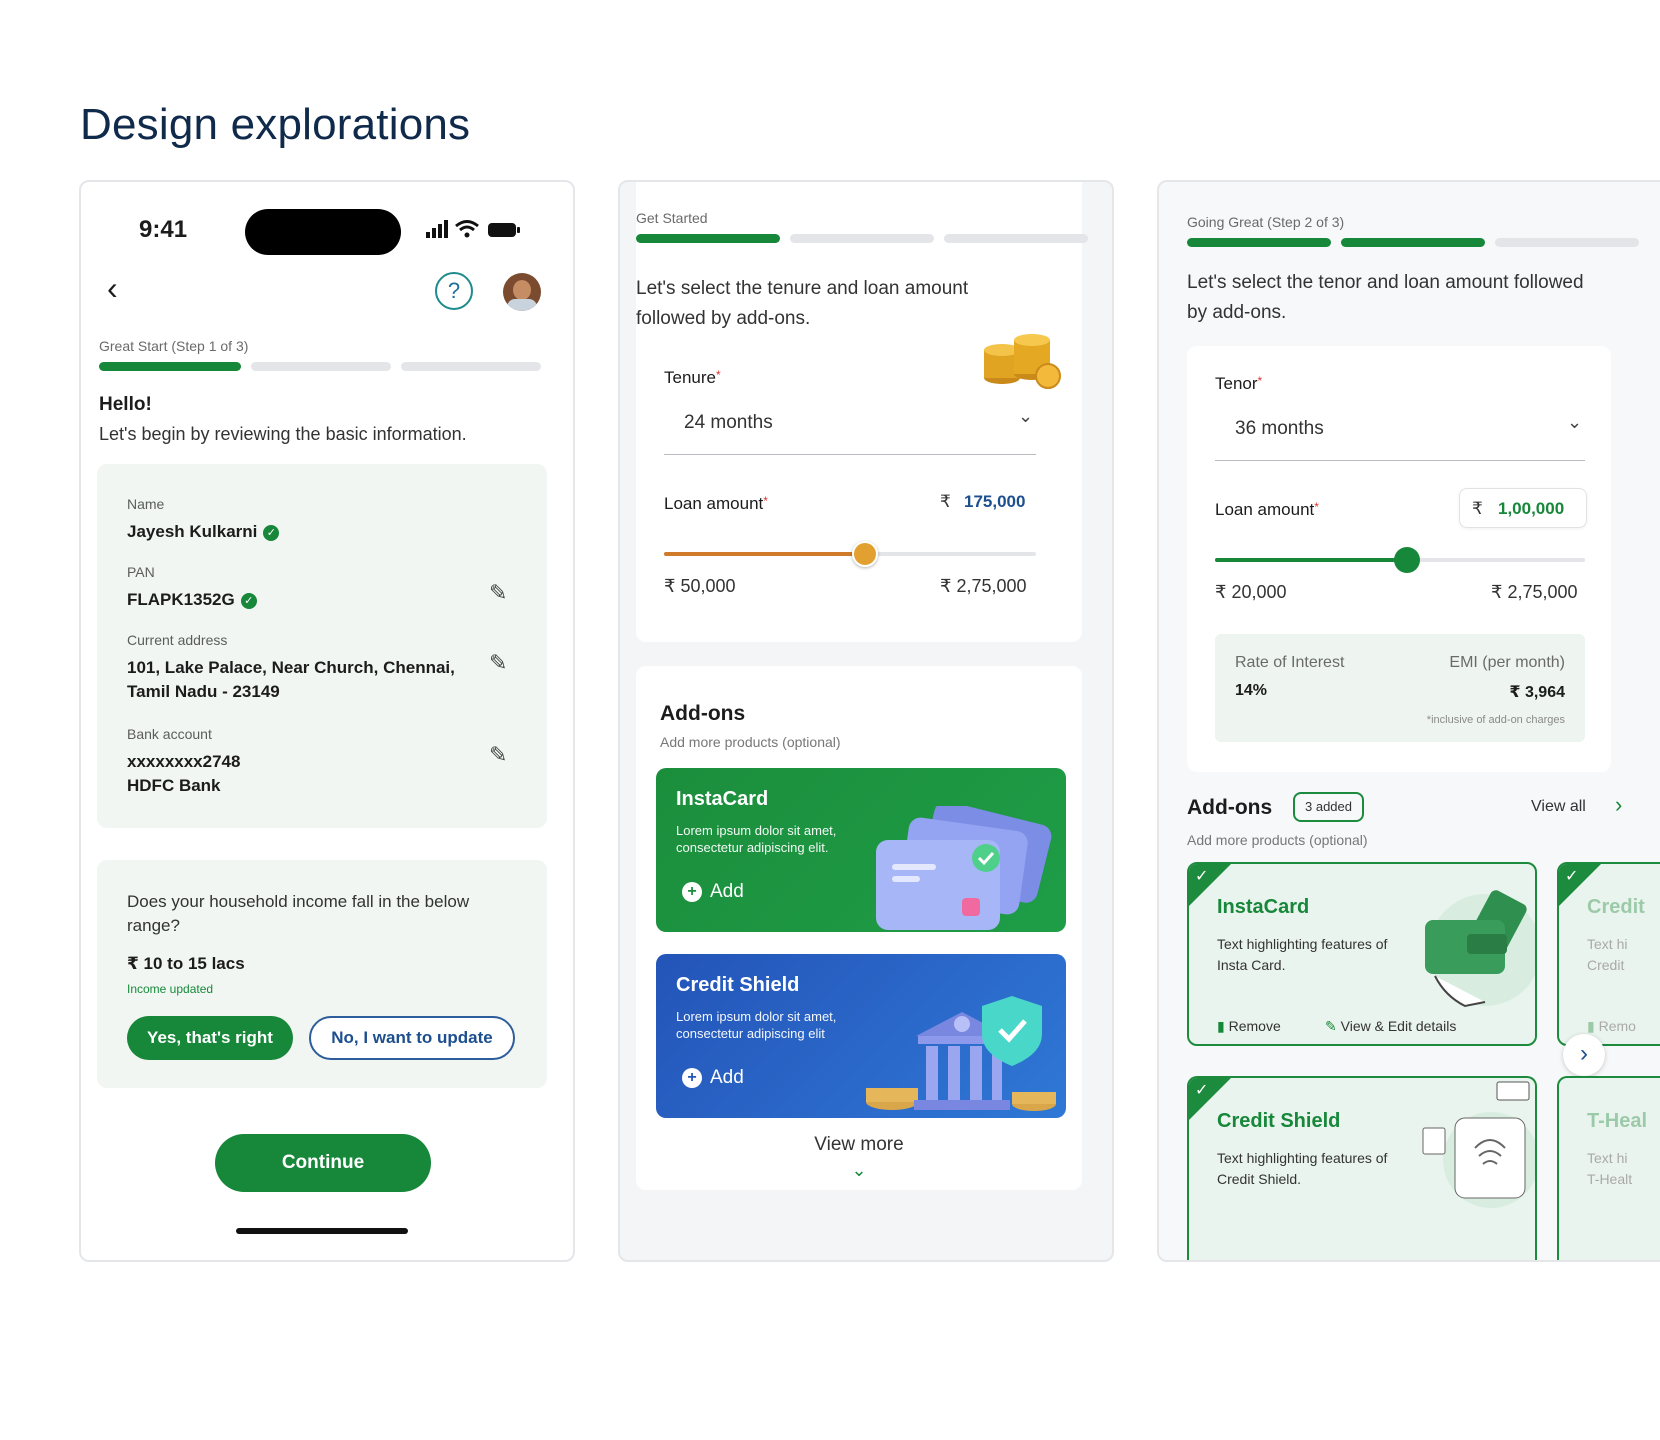 This screenshot has height=1440, width=1660. What do you see at coordinates (1251, 965) in the screenshot?
I see `instacard-desc-2: Insta Card.` at bounding box center [1251, 965].